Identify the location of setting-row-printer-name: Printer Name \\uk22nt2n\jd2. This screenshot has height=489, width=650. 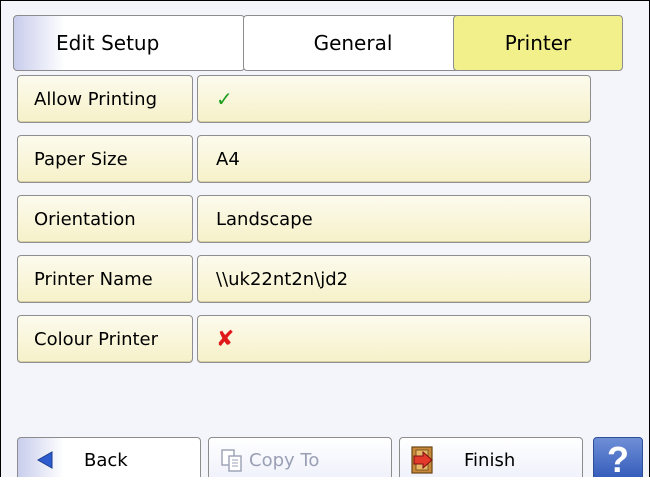
(304, 279).